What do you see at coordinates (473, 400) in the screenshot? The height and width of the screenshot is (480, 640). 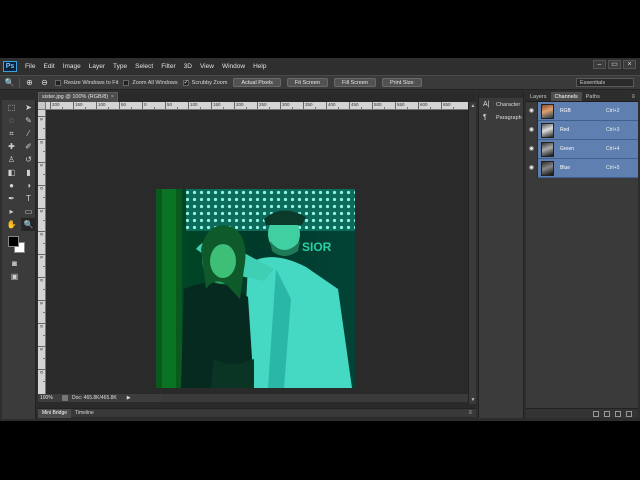 I see `scroll-down-icon: ▼` at bounding box center [473, 400].